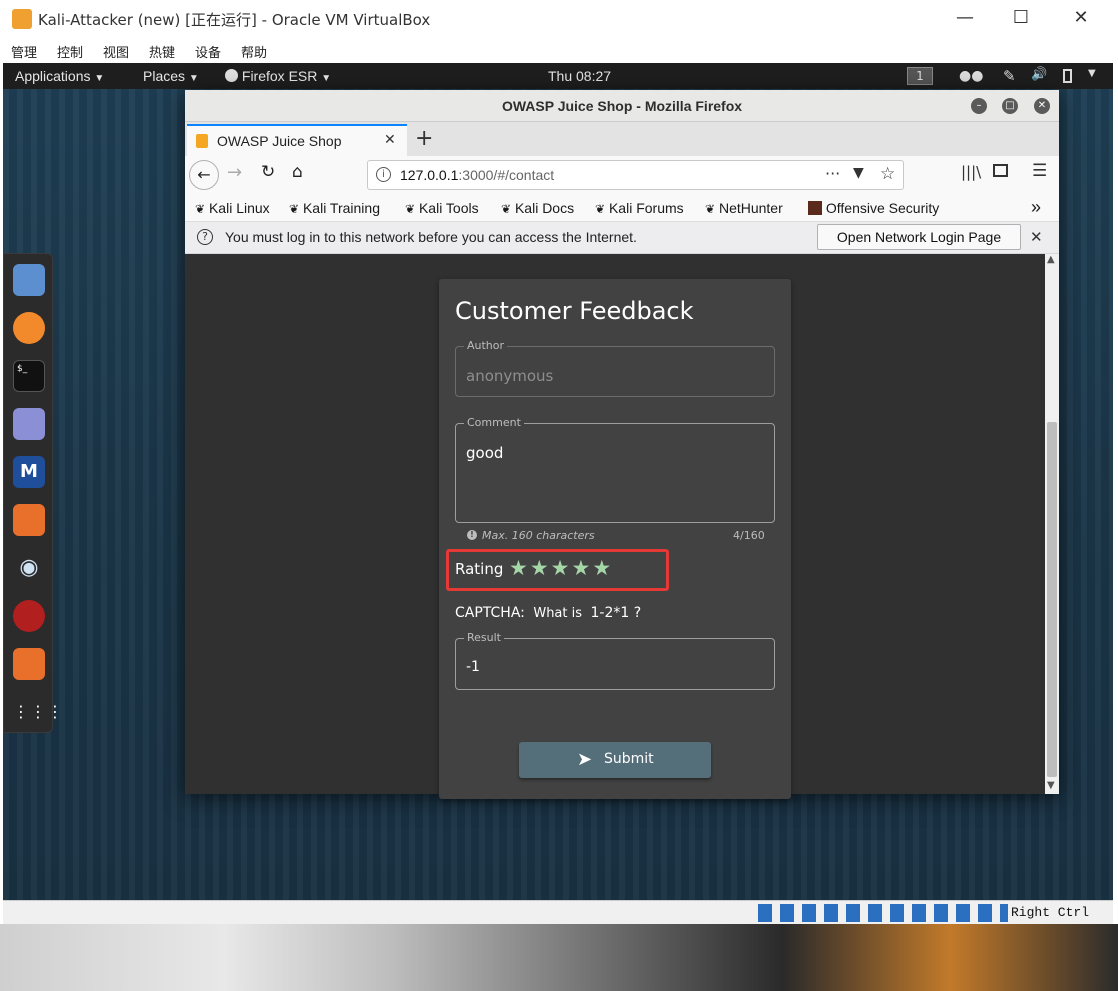  What do you see at coordinates (442, 208) in the screenshot?
I see `bookmark-kali-tools: ❦ Kali Tools` at bounding box center [442, 208].